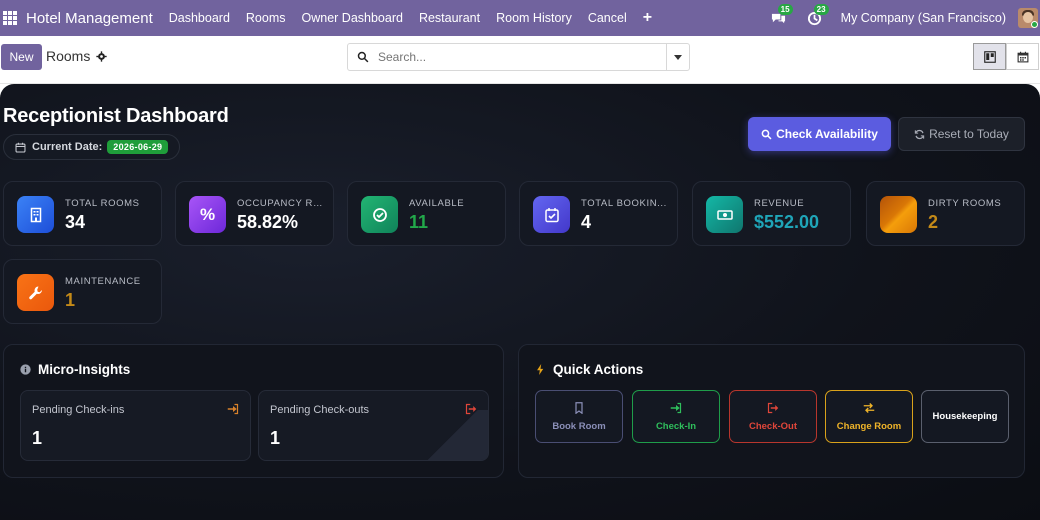  Describe the element at coordinates (67, 147) in the screenshot. I see `current-date-label: Current Date:` at that location.